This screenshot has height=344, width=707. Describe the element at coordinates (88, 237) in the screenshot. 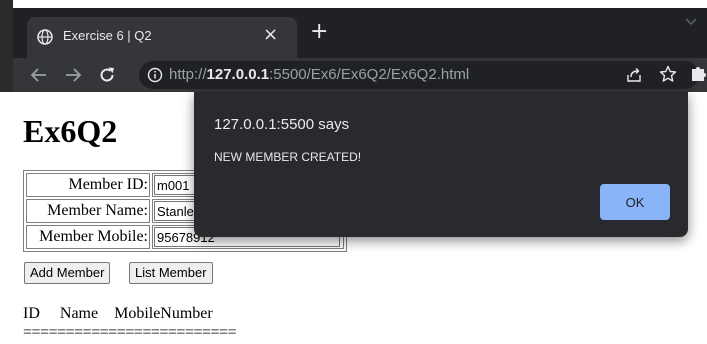

I see `member-mobile-label: Member Mobile:` at that location.